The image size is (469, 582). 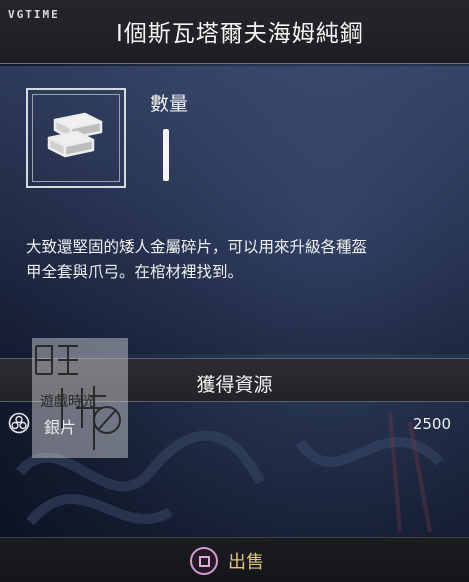 I want to click on logo-text: 遊戲時光, so click(x=68, y=402).